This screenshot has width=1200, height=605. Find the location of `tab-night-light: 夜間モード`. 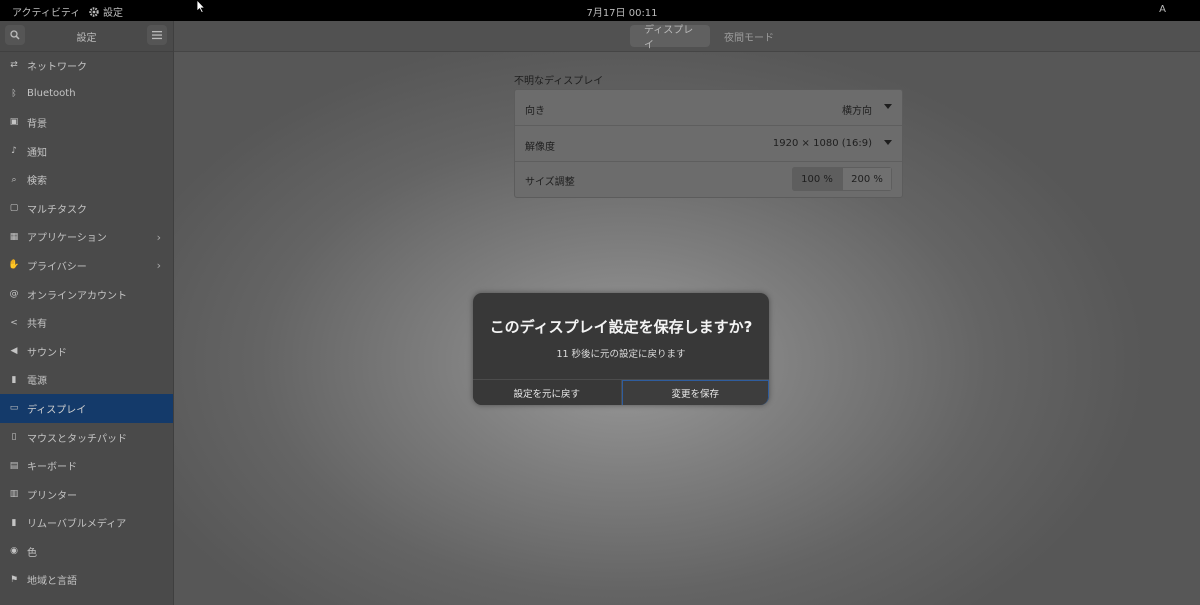

tab-night-light: 夜間モード is located at coordinates (749, 36).